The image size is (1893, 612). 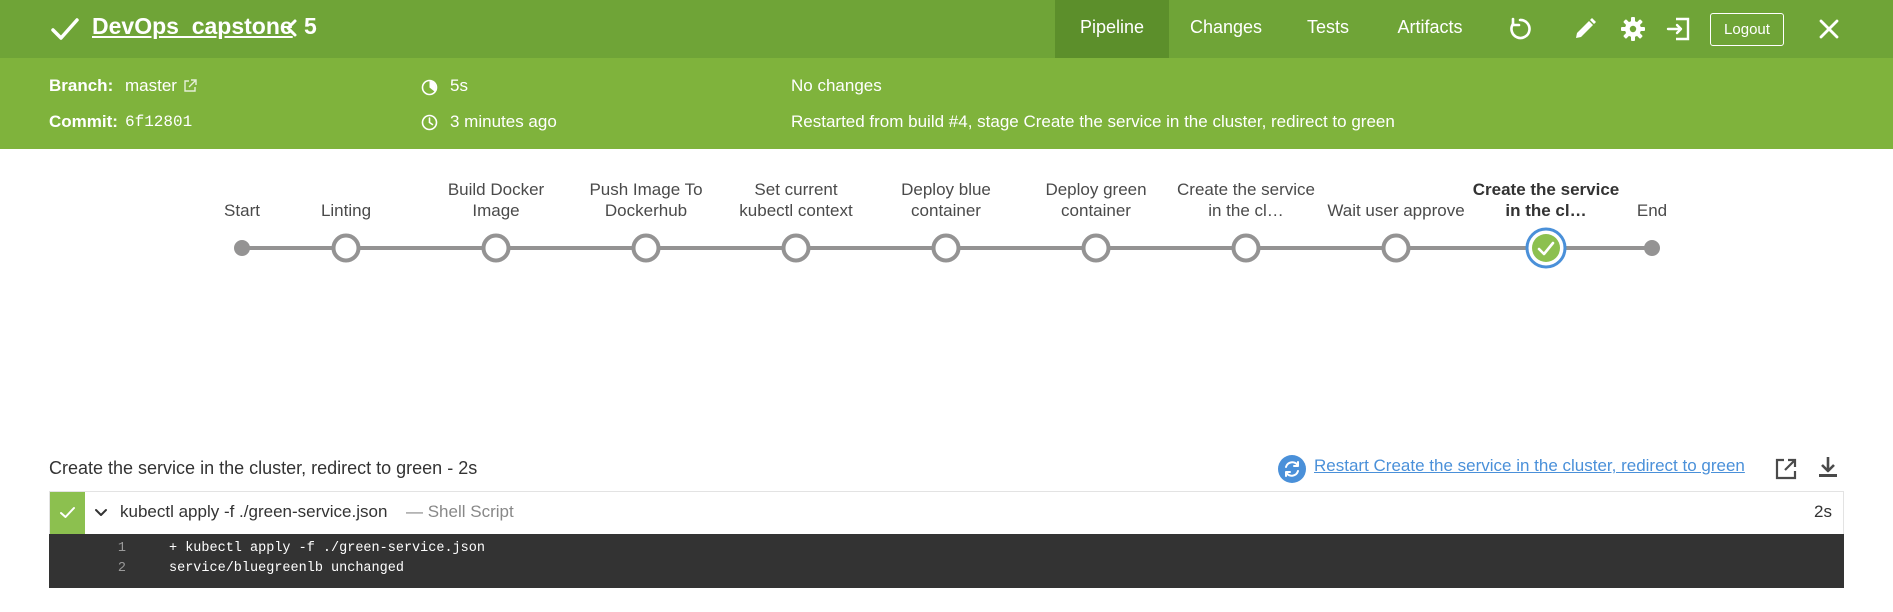 I want to click on stage-label-5: Deploy blue container, so click(x=946, y=200).